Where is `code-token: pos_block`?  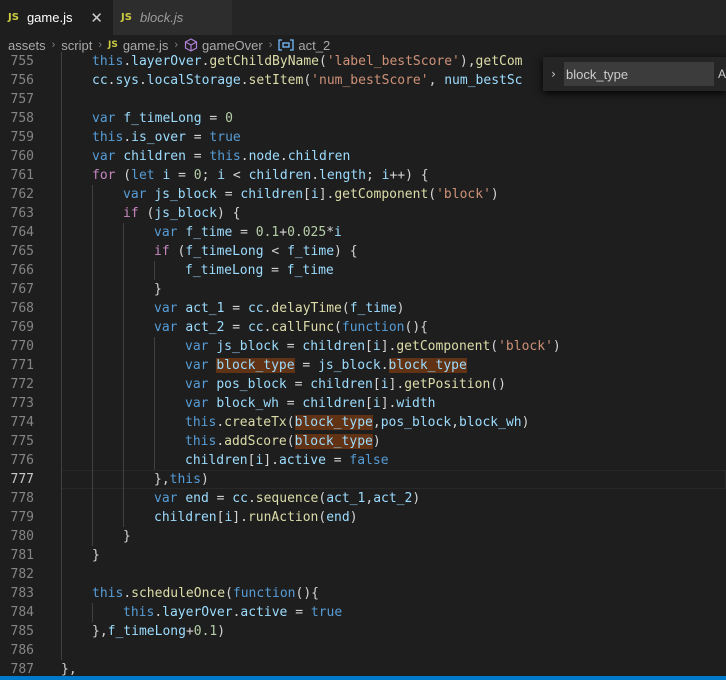 code-token: pos_block is located at coordinates (251, 384).